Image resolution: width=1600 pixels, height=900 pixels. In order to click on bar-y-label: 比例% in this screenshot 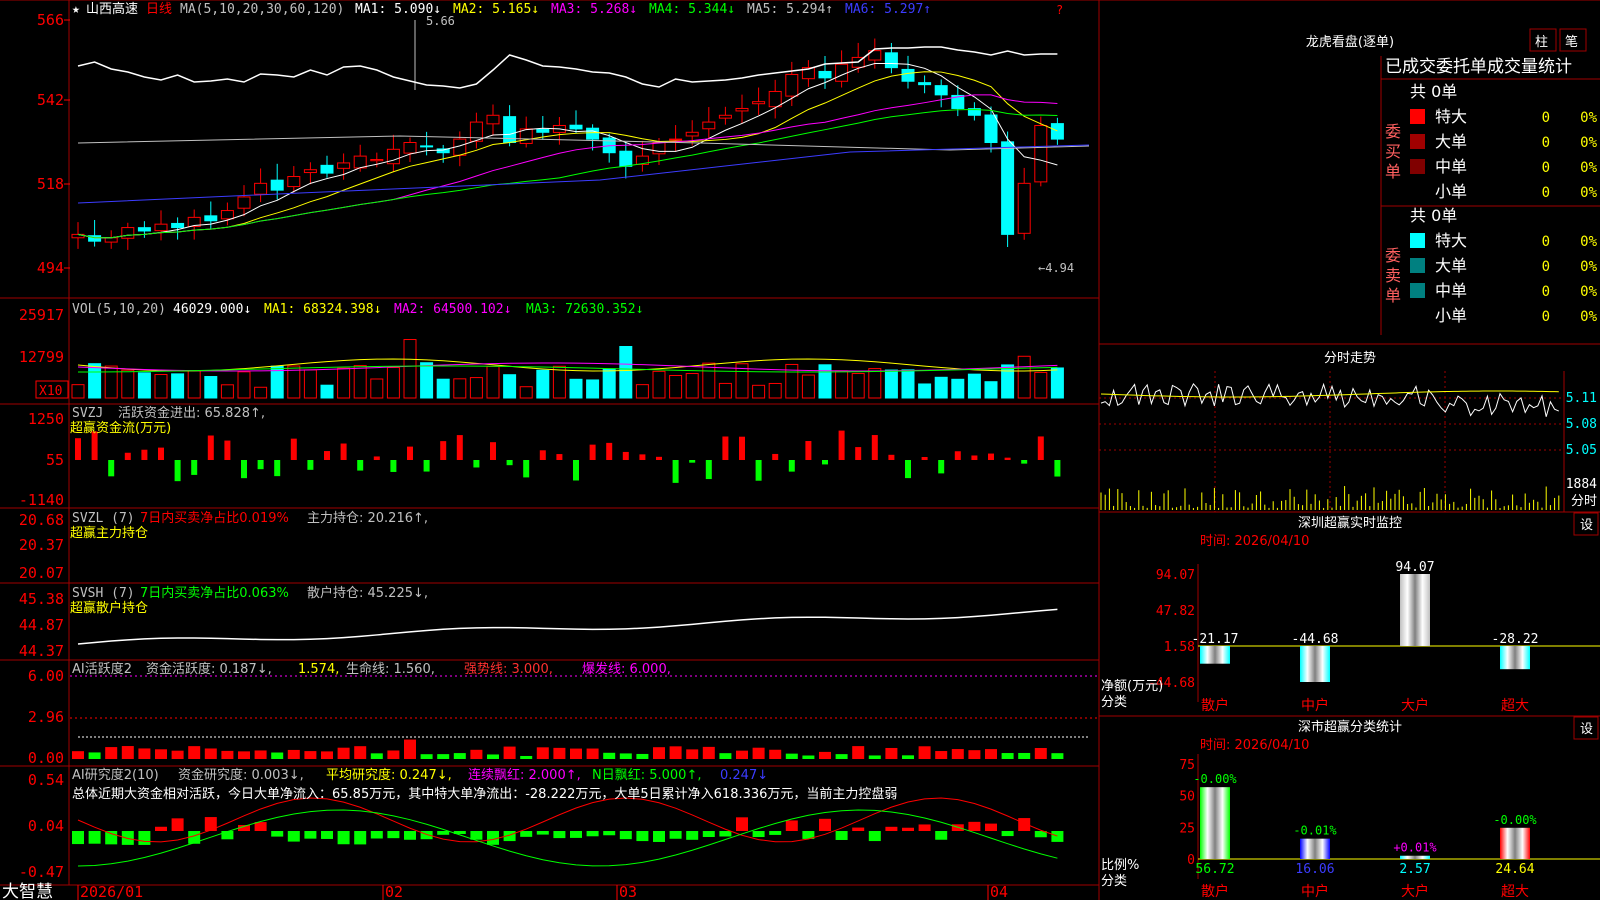, I will do `click(1120, 865)`.